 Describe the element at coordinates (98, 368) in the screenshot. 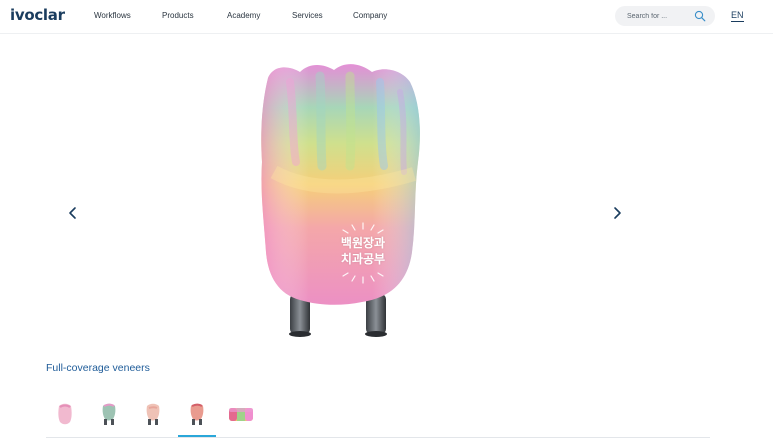

I see `section-title: Full-coverage veneers` at that location.